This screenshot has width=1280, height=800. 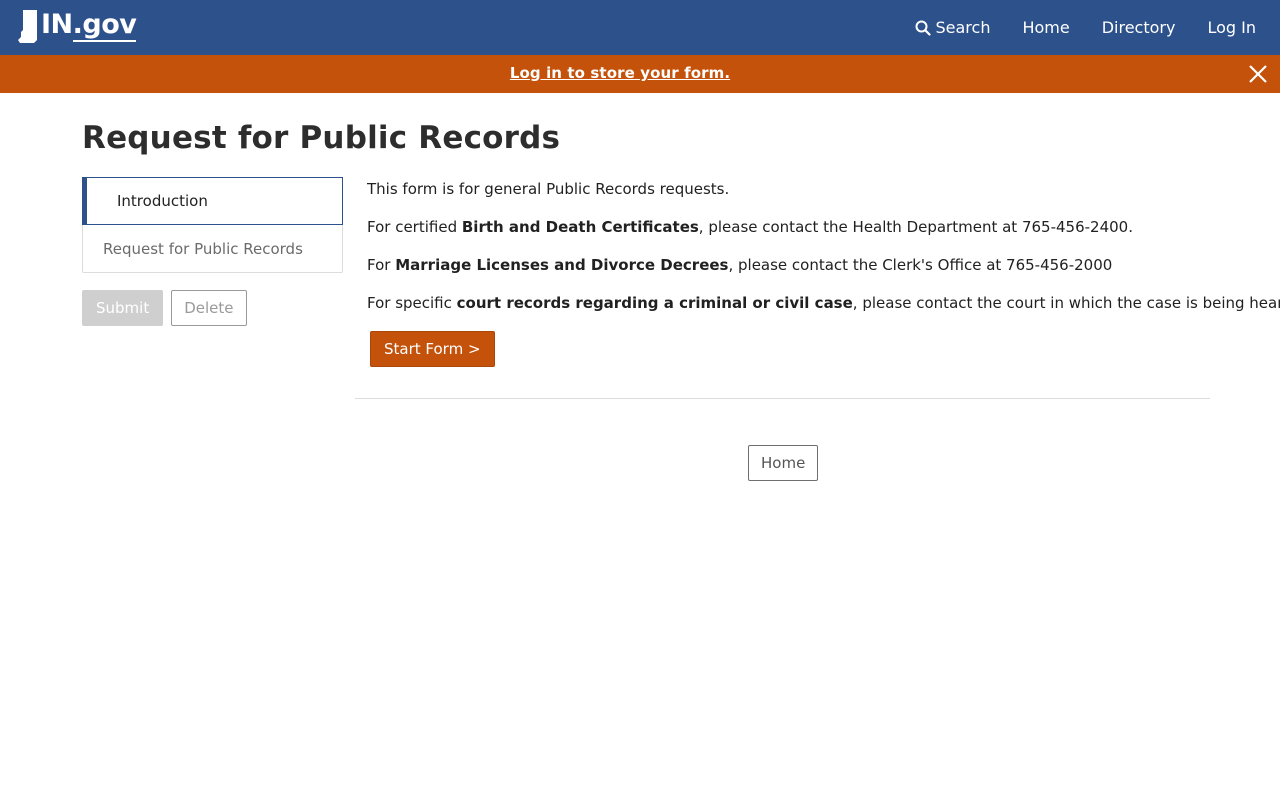 What do you see at coordinates (432, 349) in the screenshot?
I see `start-form-button: Start Form >` at bounding box center [432, 349].